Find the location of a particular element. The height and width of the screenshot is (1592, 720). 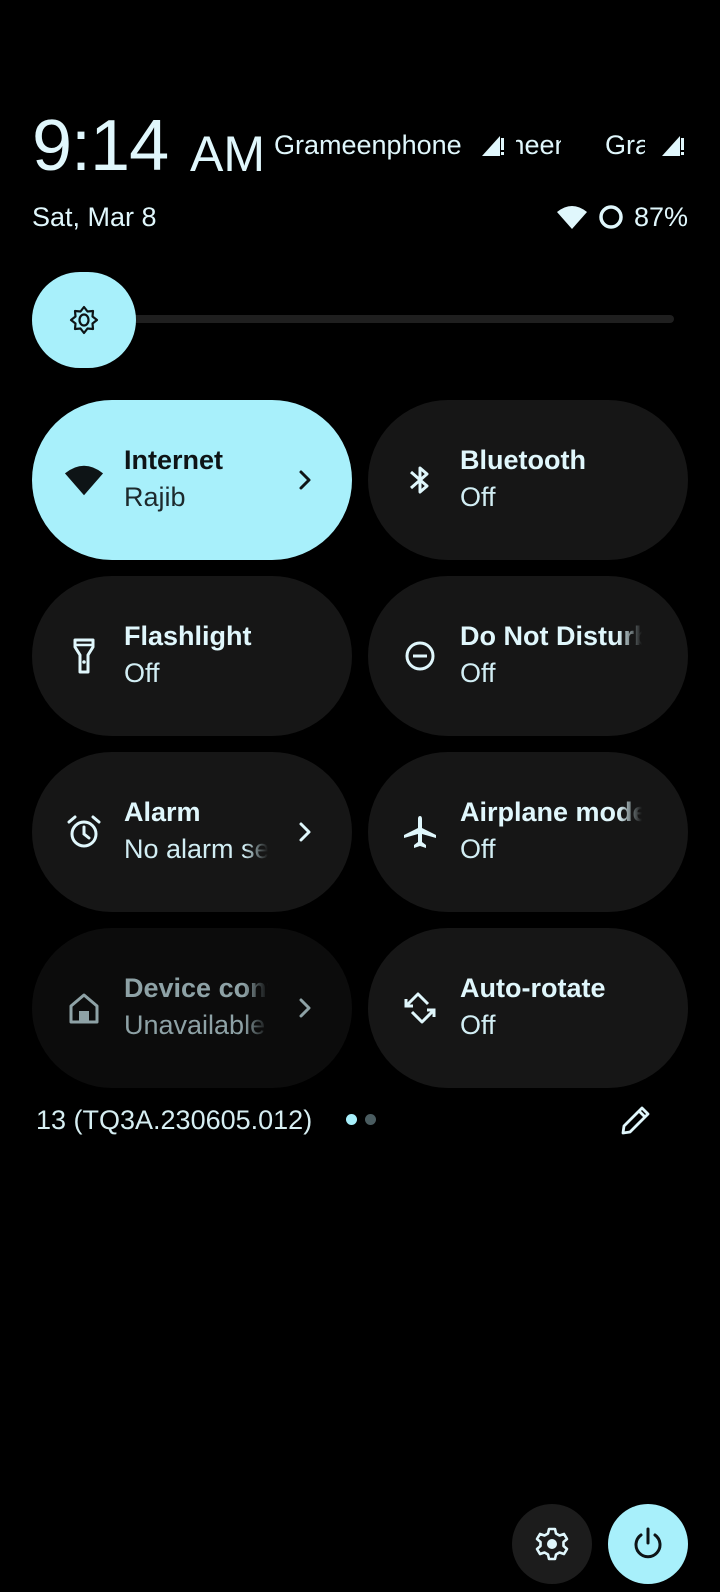

brightness-slider is located at coordinates (353, 320).